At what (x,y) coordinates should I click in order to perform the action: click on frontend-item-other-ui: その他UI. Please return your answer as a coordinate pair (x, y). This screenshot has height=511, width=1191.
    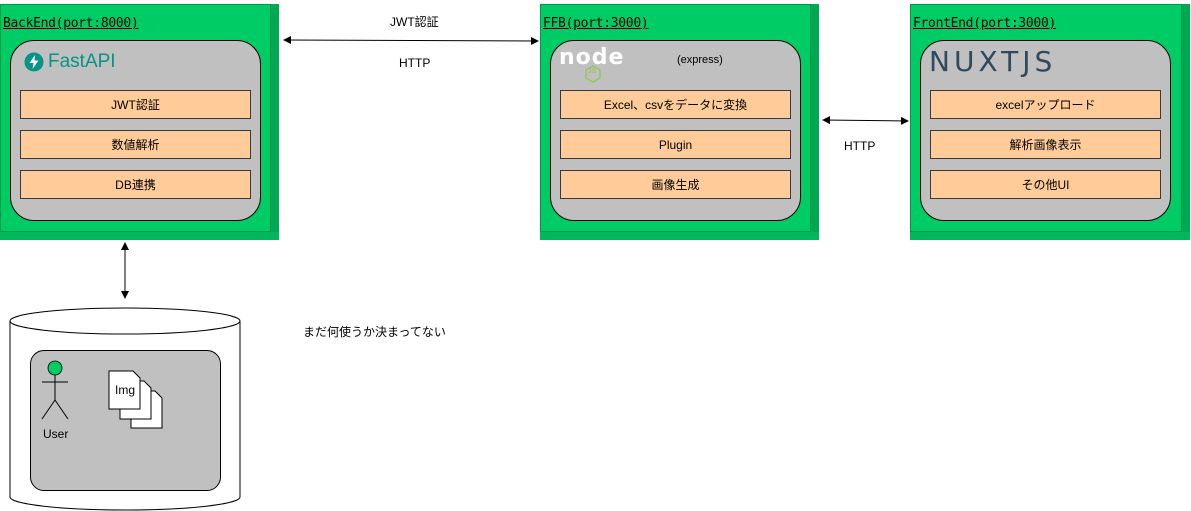
    Looking at the image, I should click on (1045, 184).